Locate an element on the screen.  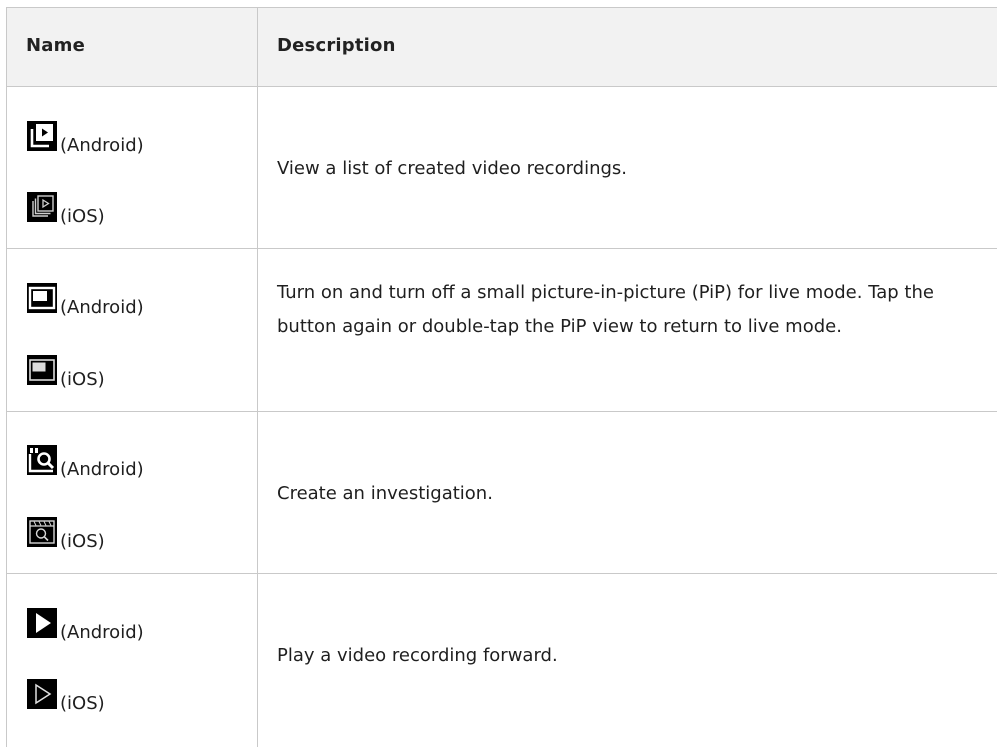
play-forward-outline-icon is located at coordinates (42, 694).